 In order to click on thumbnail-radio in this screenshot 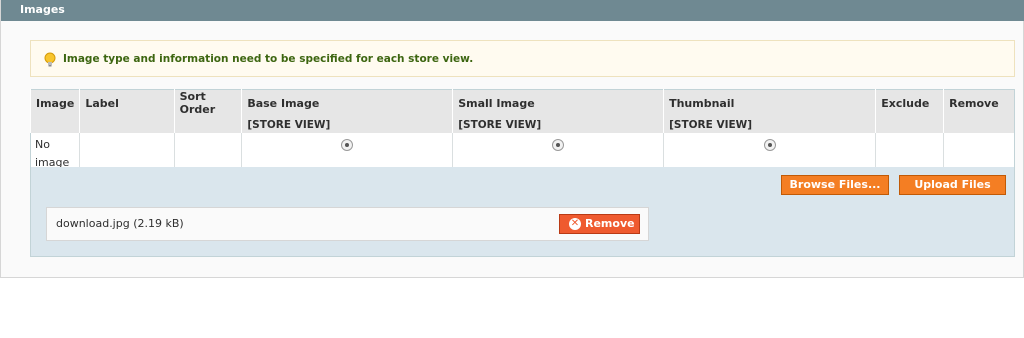, I will do `click(769, 145)`.